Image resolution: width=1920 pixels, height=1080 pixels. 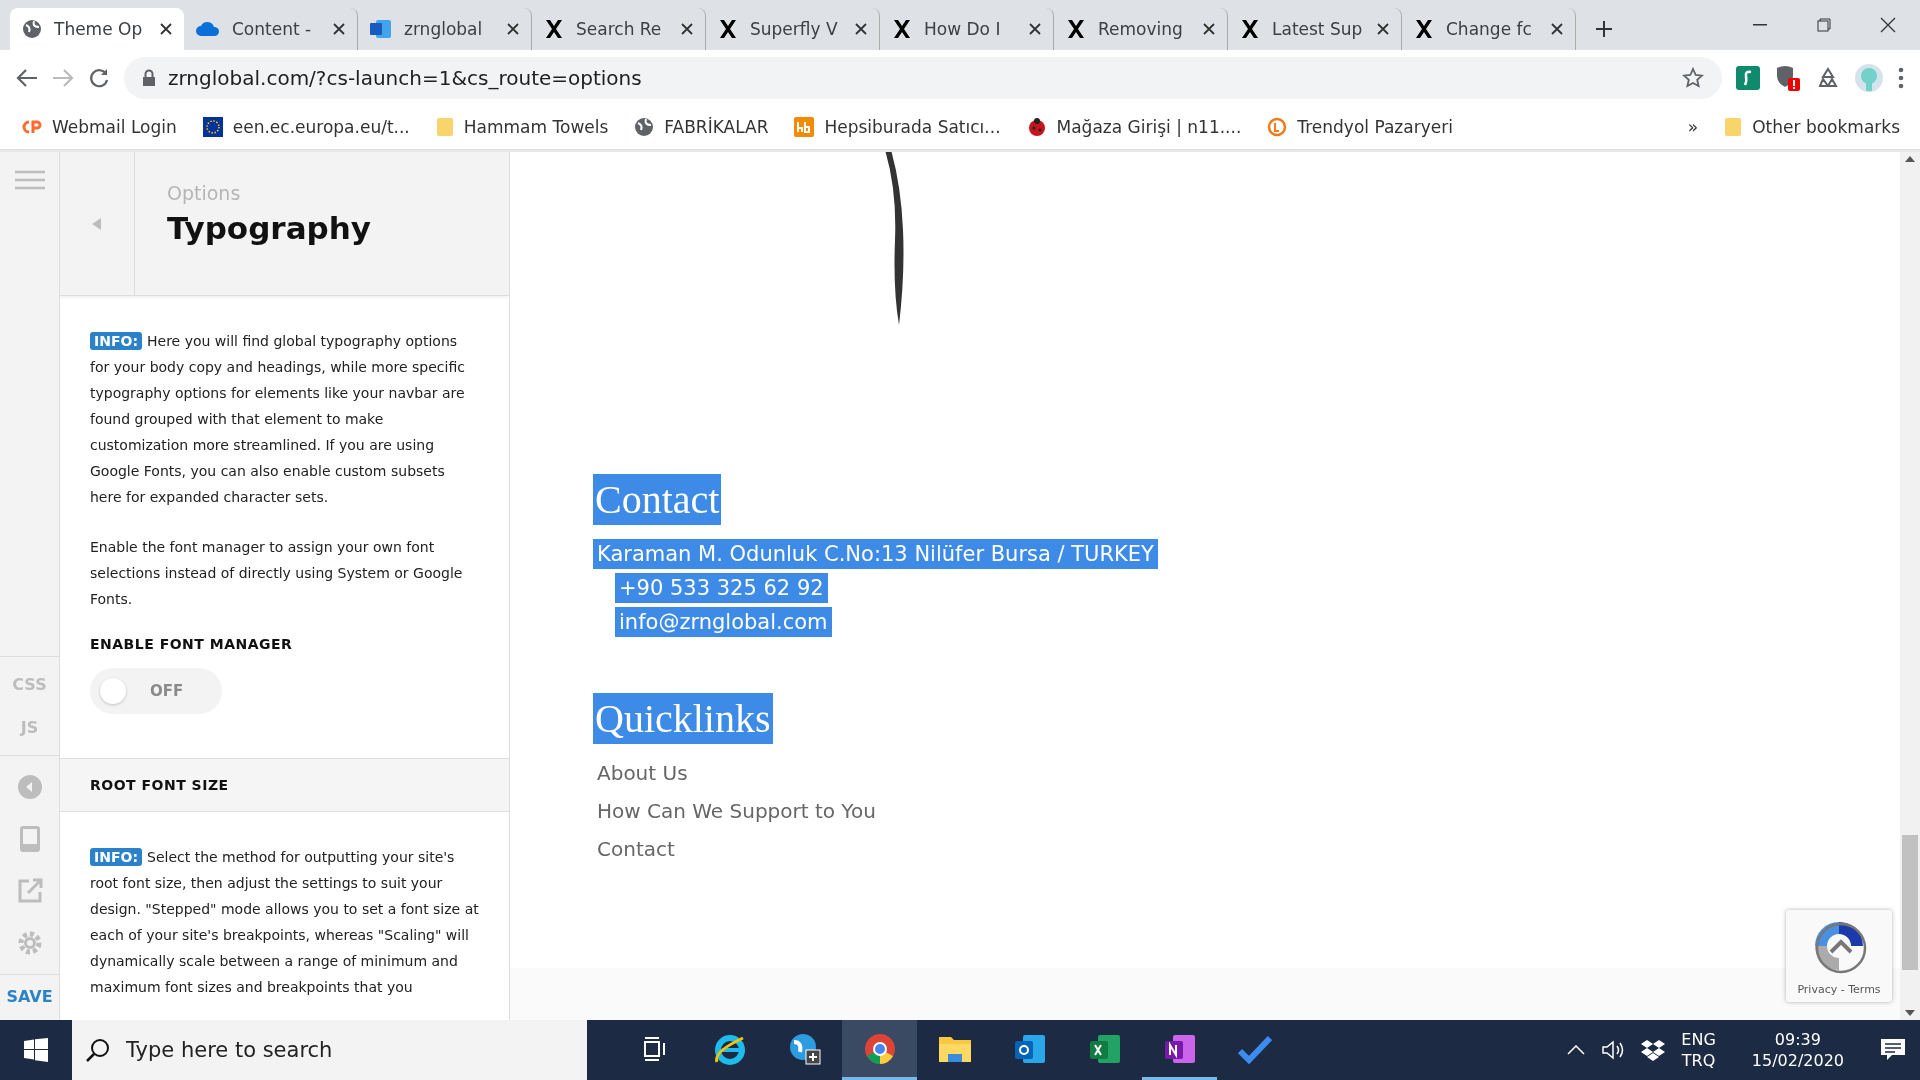 What do you see at coordinates (1179, 1048) in the screenshot?
I see `notebook-icon` at bounding box center [1179, 1048].